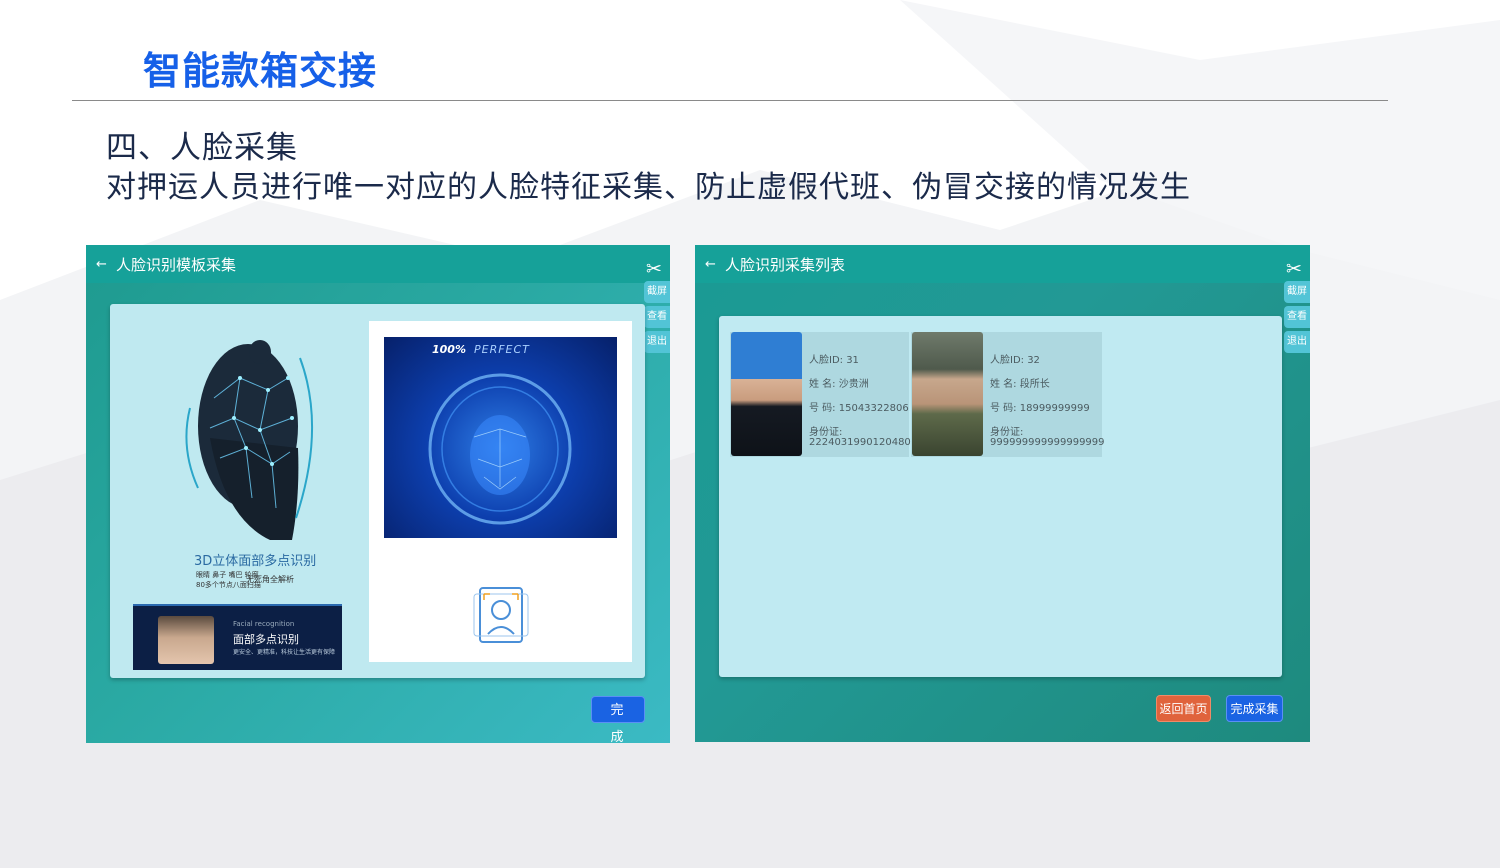  What do you see at coordinates (1040, 408) in the screenshot?
I see `person-phone: 号 码: 18999999999` at bounding box center [1040, 408].